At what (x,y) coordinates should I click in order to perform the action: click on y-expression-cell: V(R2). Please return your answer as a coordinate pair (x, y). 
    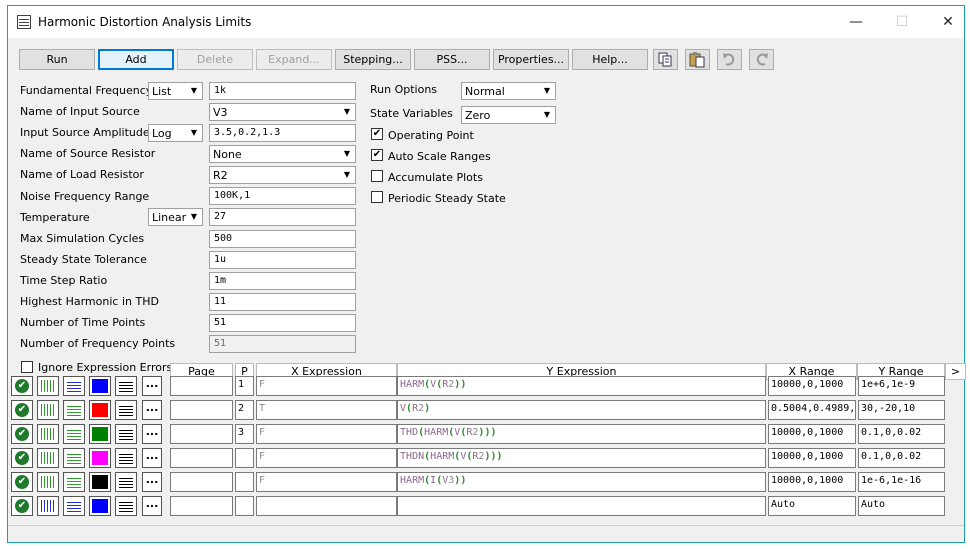
    Looking at the image, I should click on (581, 410).